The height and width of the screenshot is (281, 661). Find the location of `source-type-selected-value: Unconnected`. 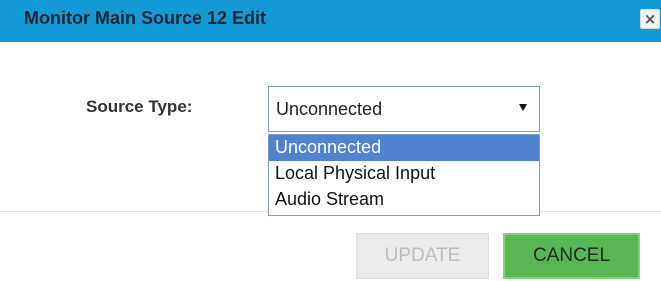

source-type-selected-value: Unconnected is located at coordinates (329, 109).